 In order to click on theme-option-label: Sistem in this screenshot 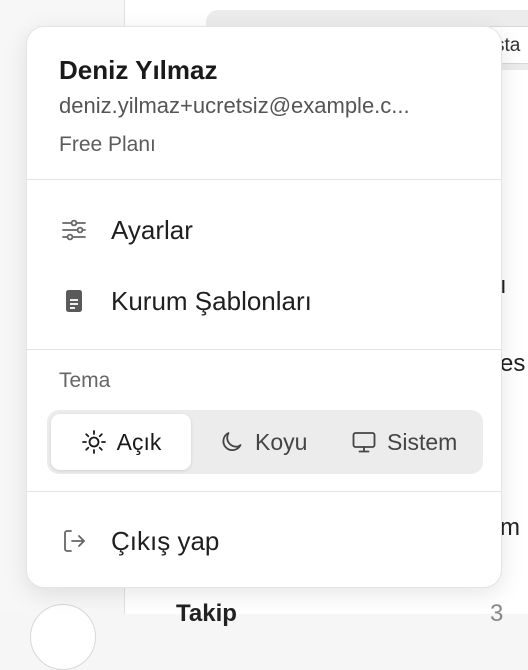, I will do `click(422, 441)`.